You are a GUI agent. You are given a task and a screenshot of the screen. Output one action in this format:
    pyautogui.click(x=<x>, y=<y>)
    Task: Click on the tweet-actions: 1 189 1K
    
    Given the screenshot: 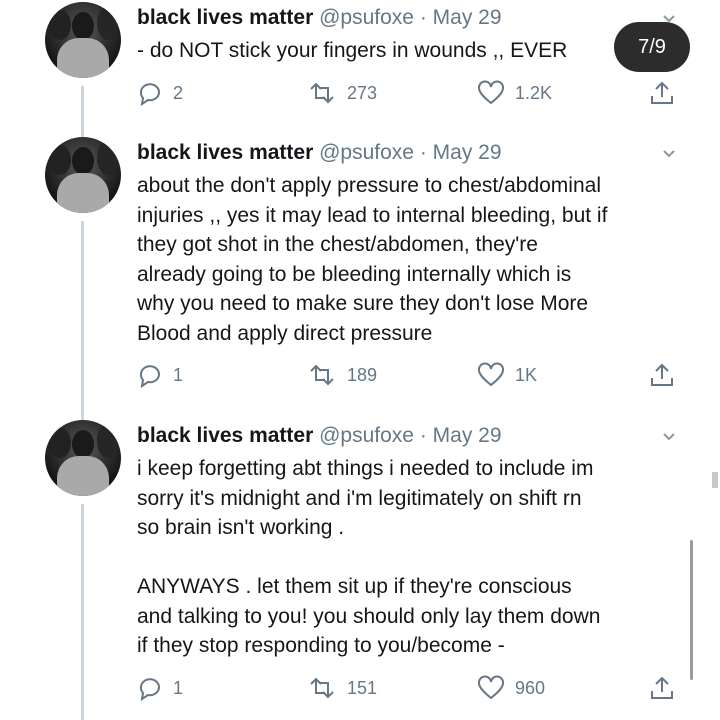 What is the action you would take?
    pyautogui.click(x=407, y=377)
    